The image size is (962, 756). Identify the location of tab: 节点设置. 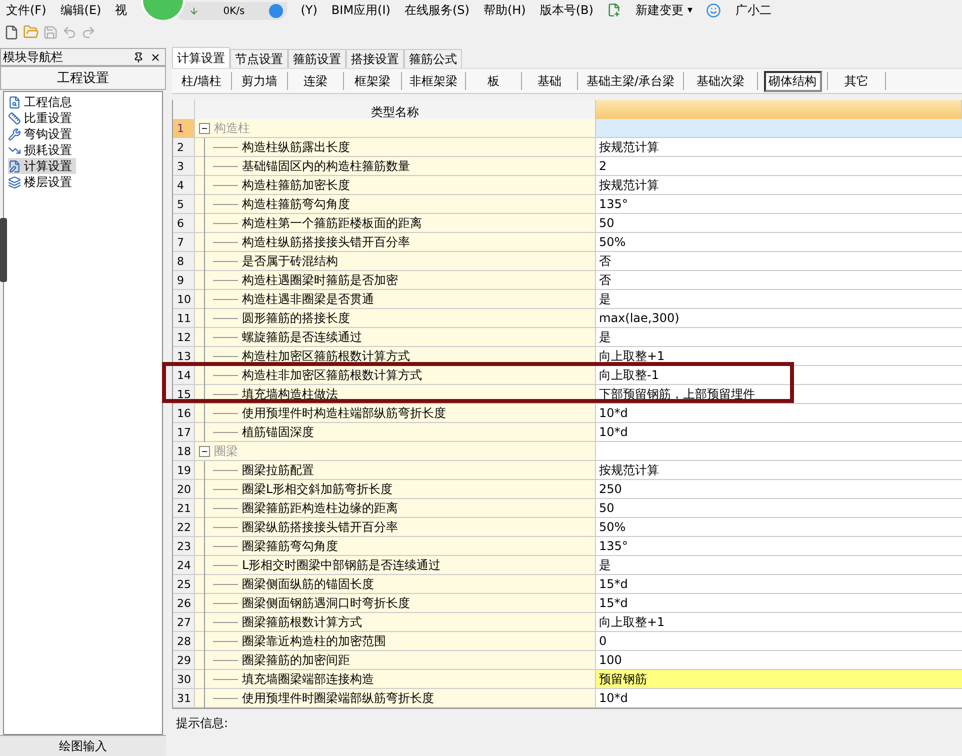
(259, 58).